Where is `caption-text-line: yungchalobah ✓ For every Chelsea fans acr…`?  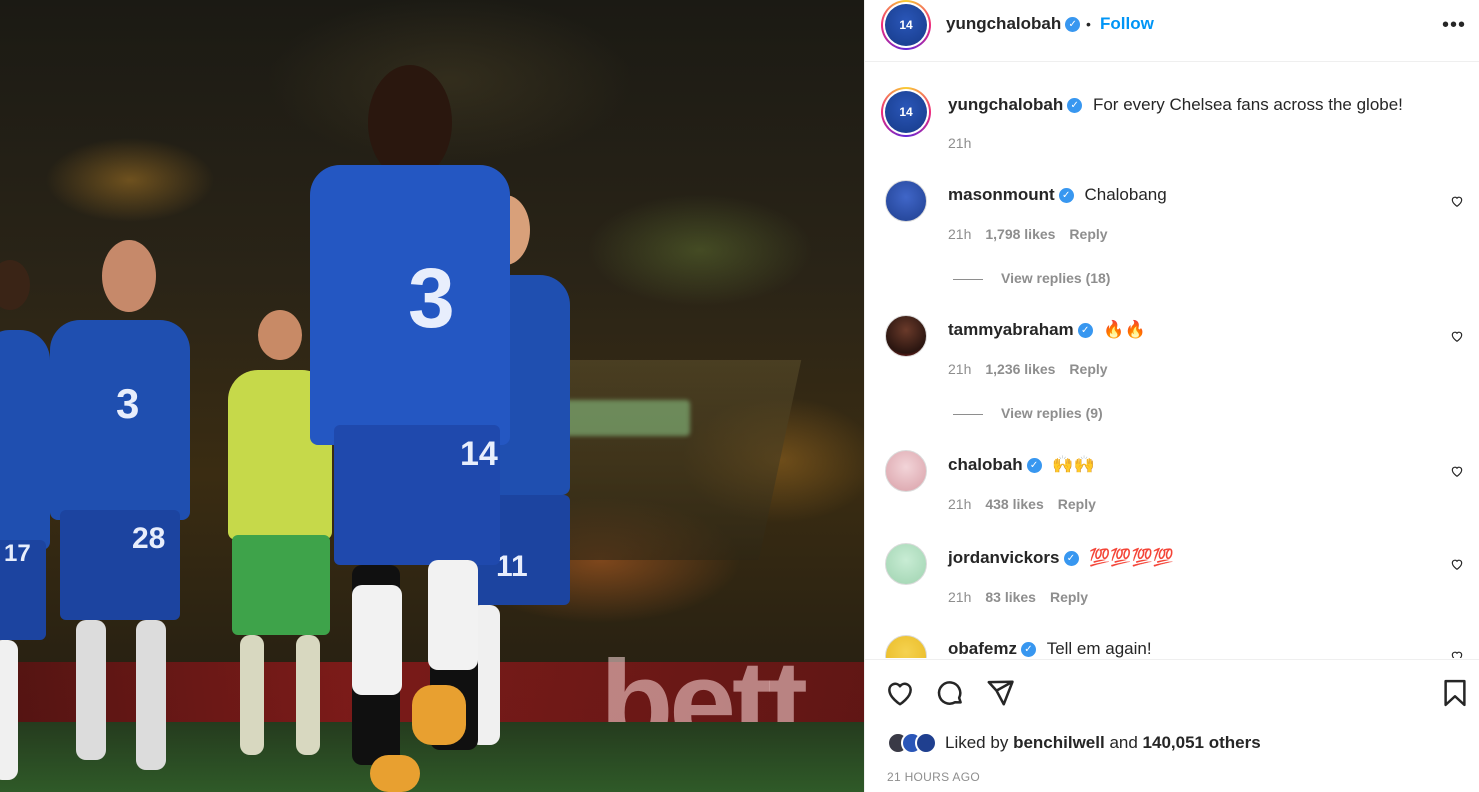 caption-text-line: yungchalobah ✓ For every Chelsea fans acr… is located at coordinates (1175, 105).